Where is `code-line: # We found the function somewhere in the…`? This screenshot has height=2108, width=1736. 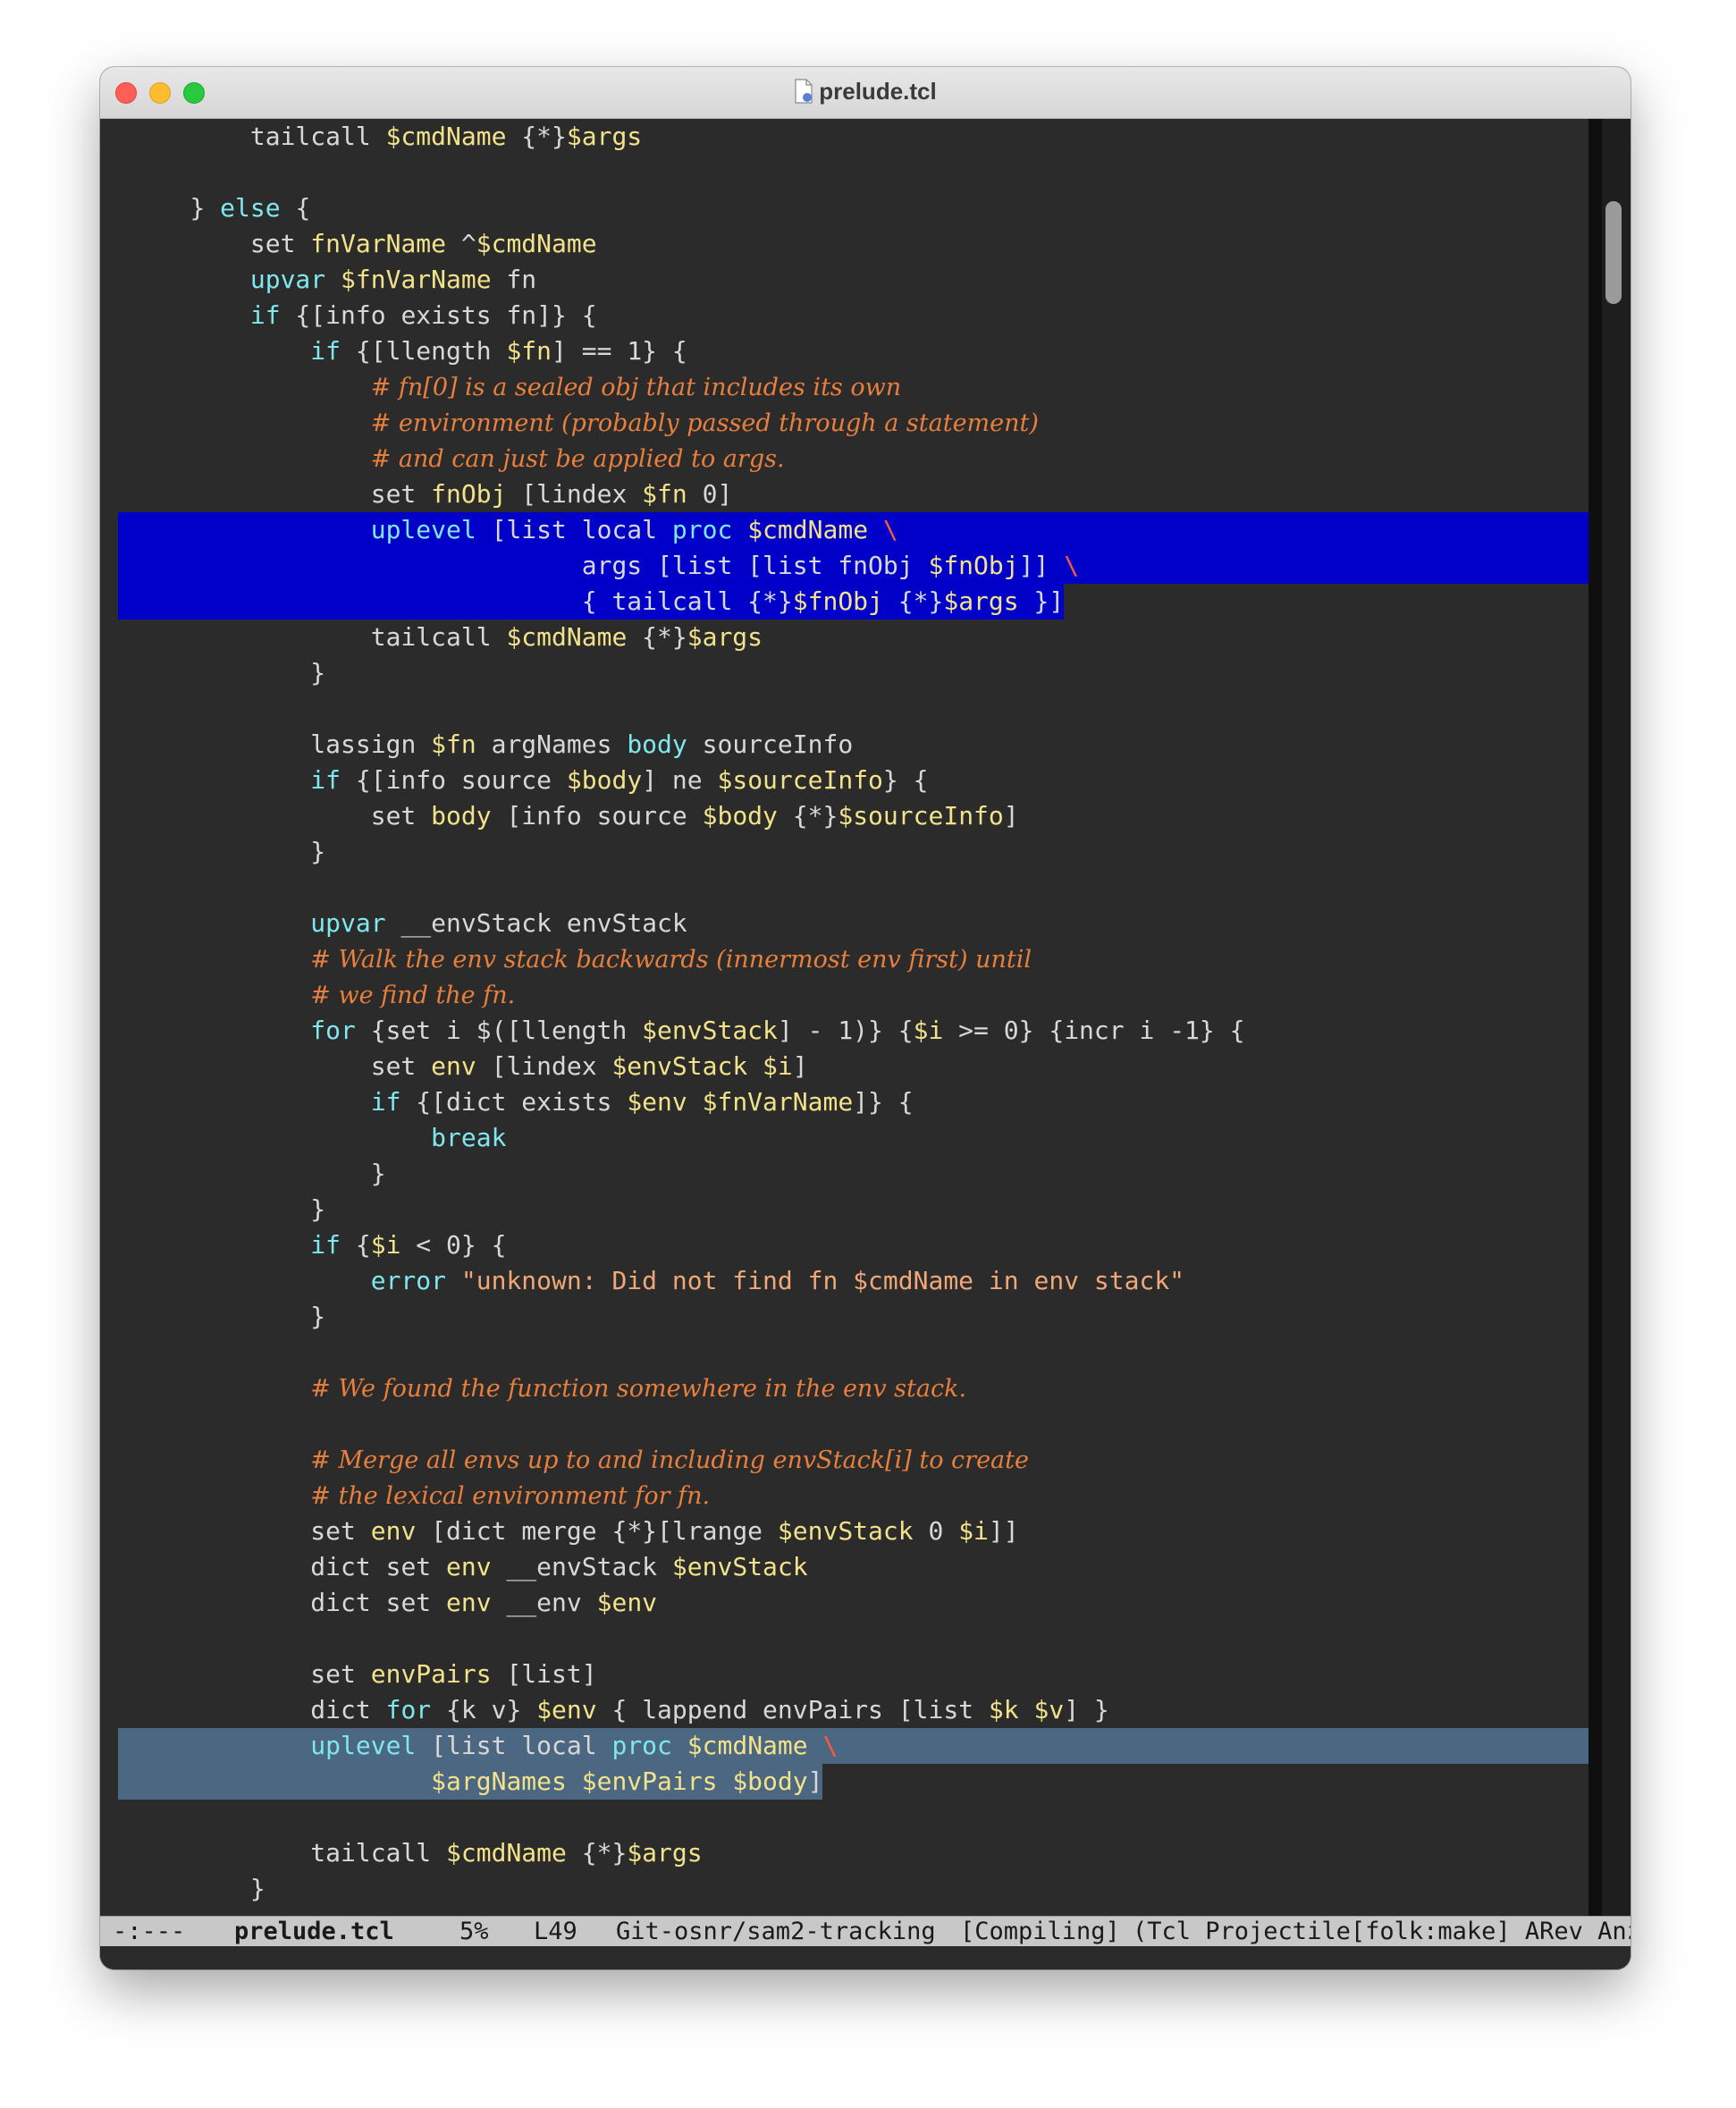 code-line: # We found the function somewhere in the… is located at coordinates (853, 1388).